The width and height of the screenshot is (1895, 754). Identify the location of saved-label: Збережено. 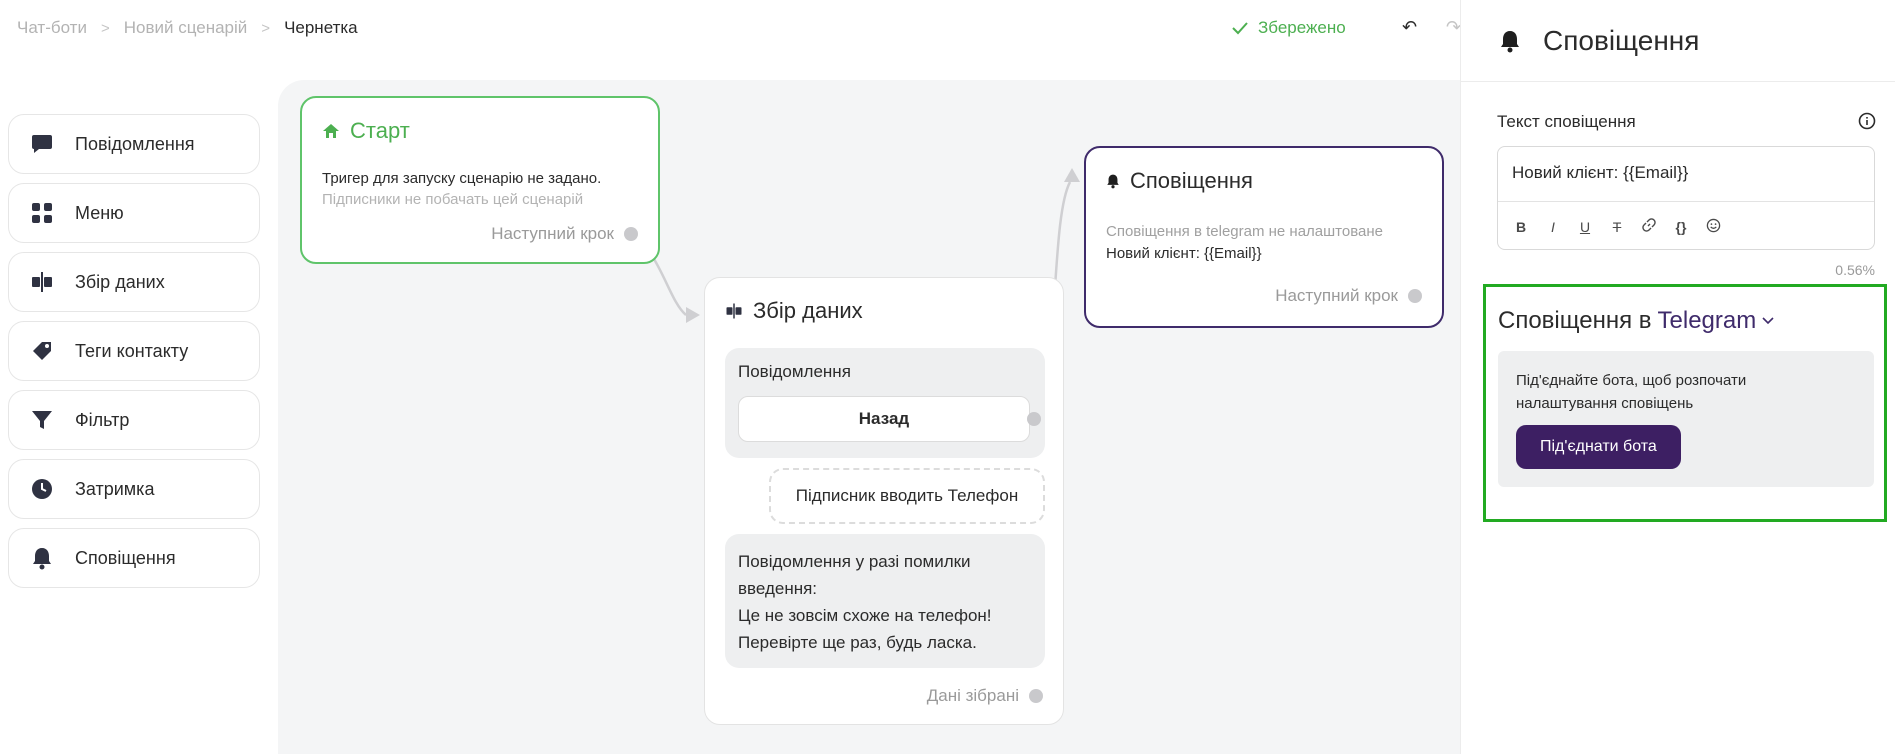
(1302, 27).